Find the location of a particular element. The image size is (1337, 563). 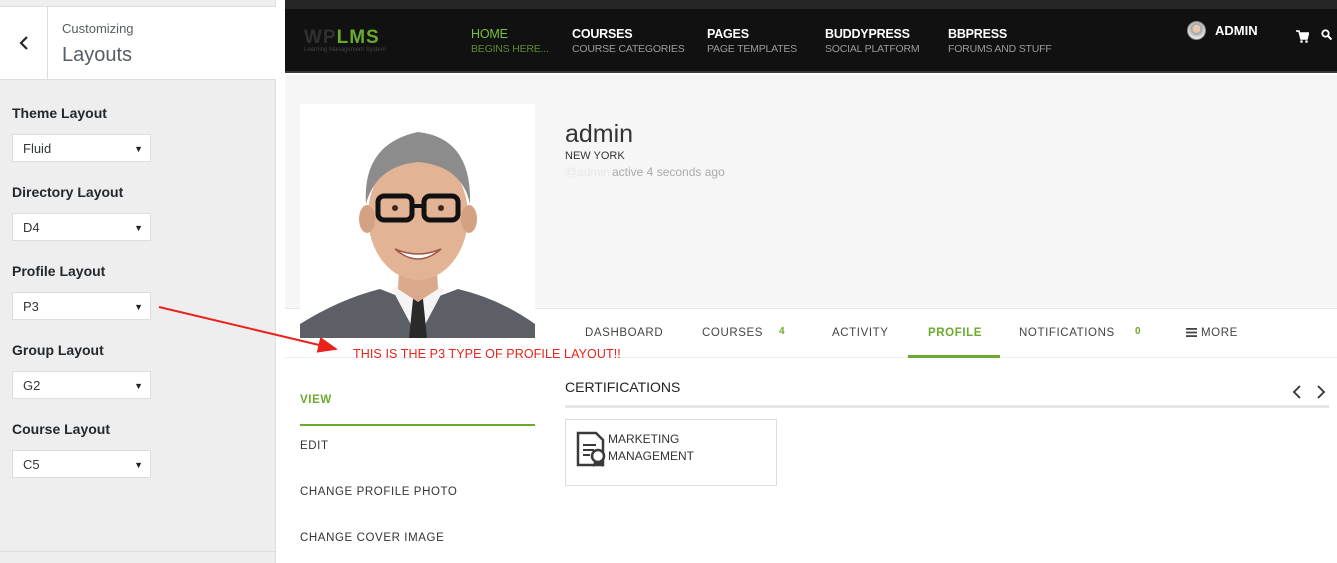

tab-profile: PROFILE is located at coordinates (955, 333).